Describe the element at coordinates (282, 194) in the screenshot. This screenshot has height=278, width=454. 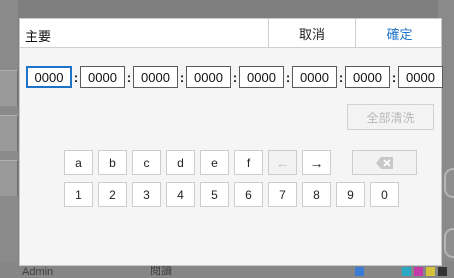
I see `key-7: 7` at that location.